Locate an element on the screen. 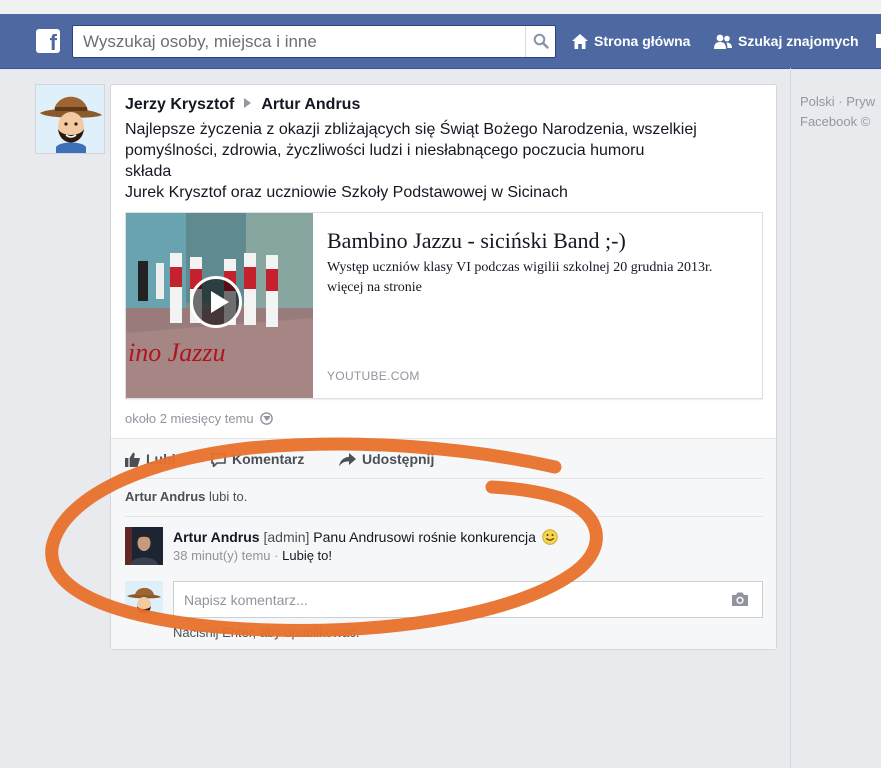 This screenshot has width=881, height=768. play-icon is located at coordinates (216, 302).